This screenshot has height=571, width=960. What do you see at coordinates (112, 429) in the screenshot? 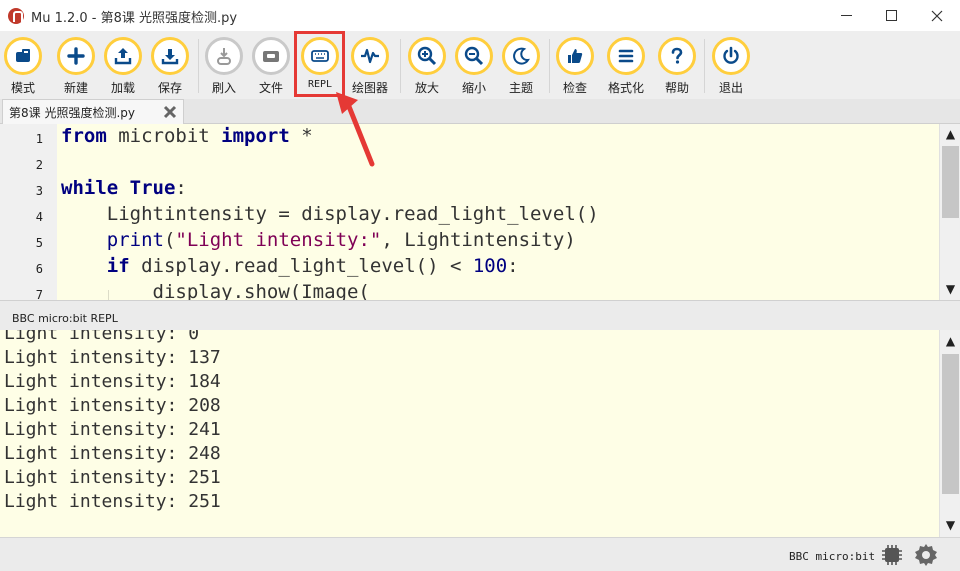
I see `repl-line: Light intensity: 241` at bounding box center [112, 429].